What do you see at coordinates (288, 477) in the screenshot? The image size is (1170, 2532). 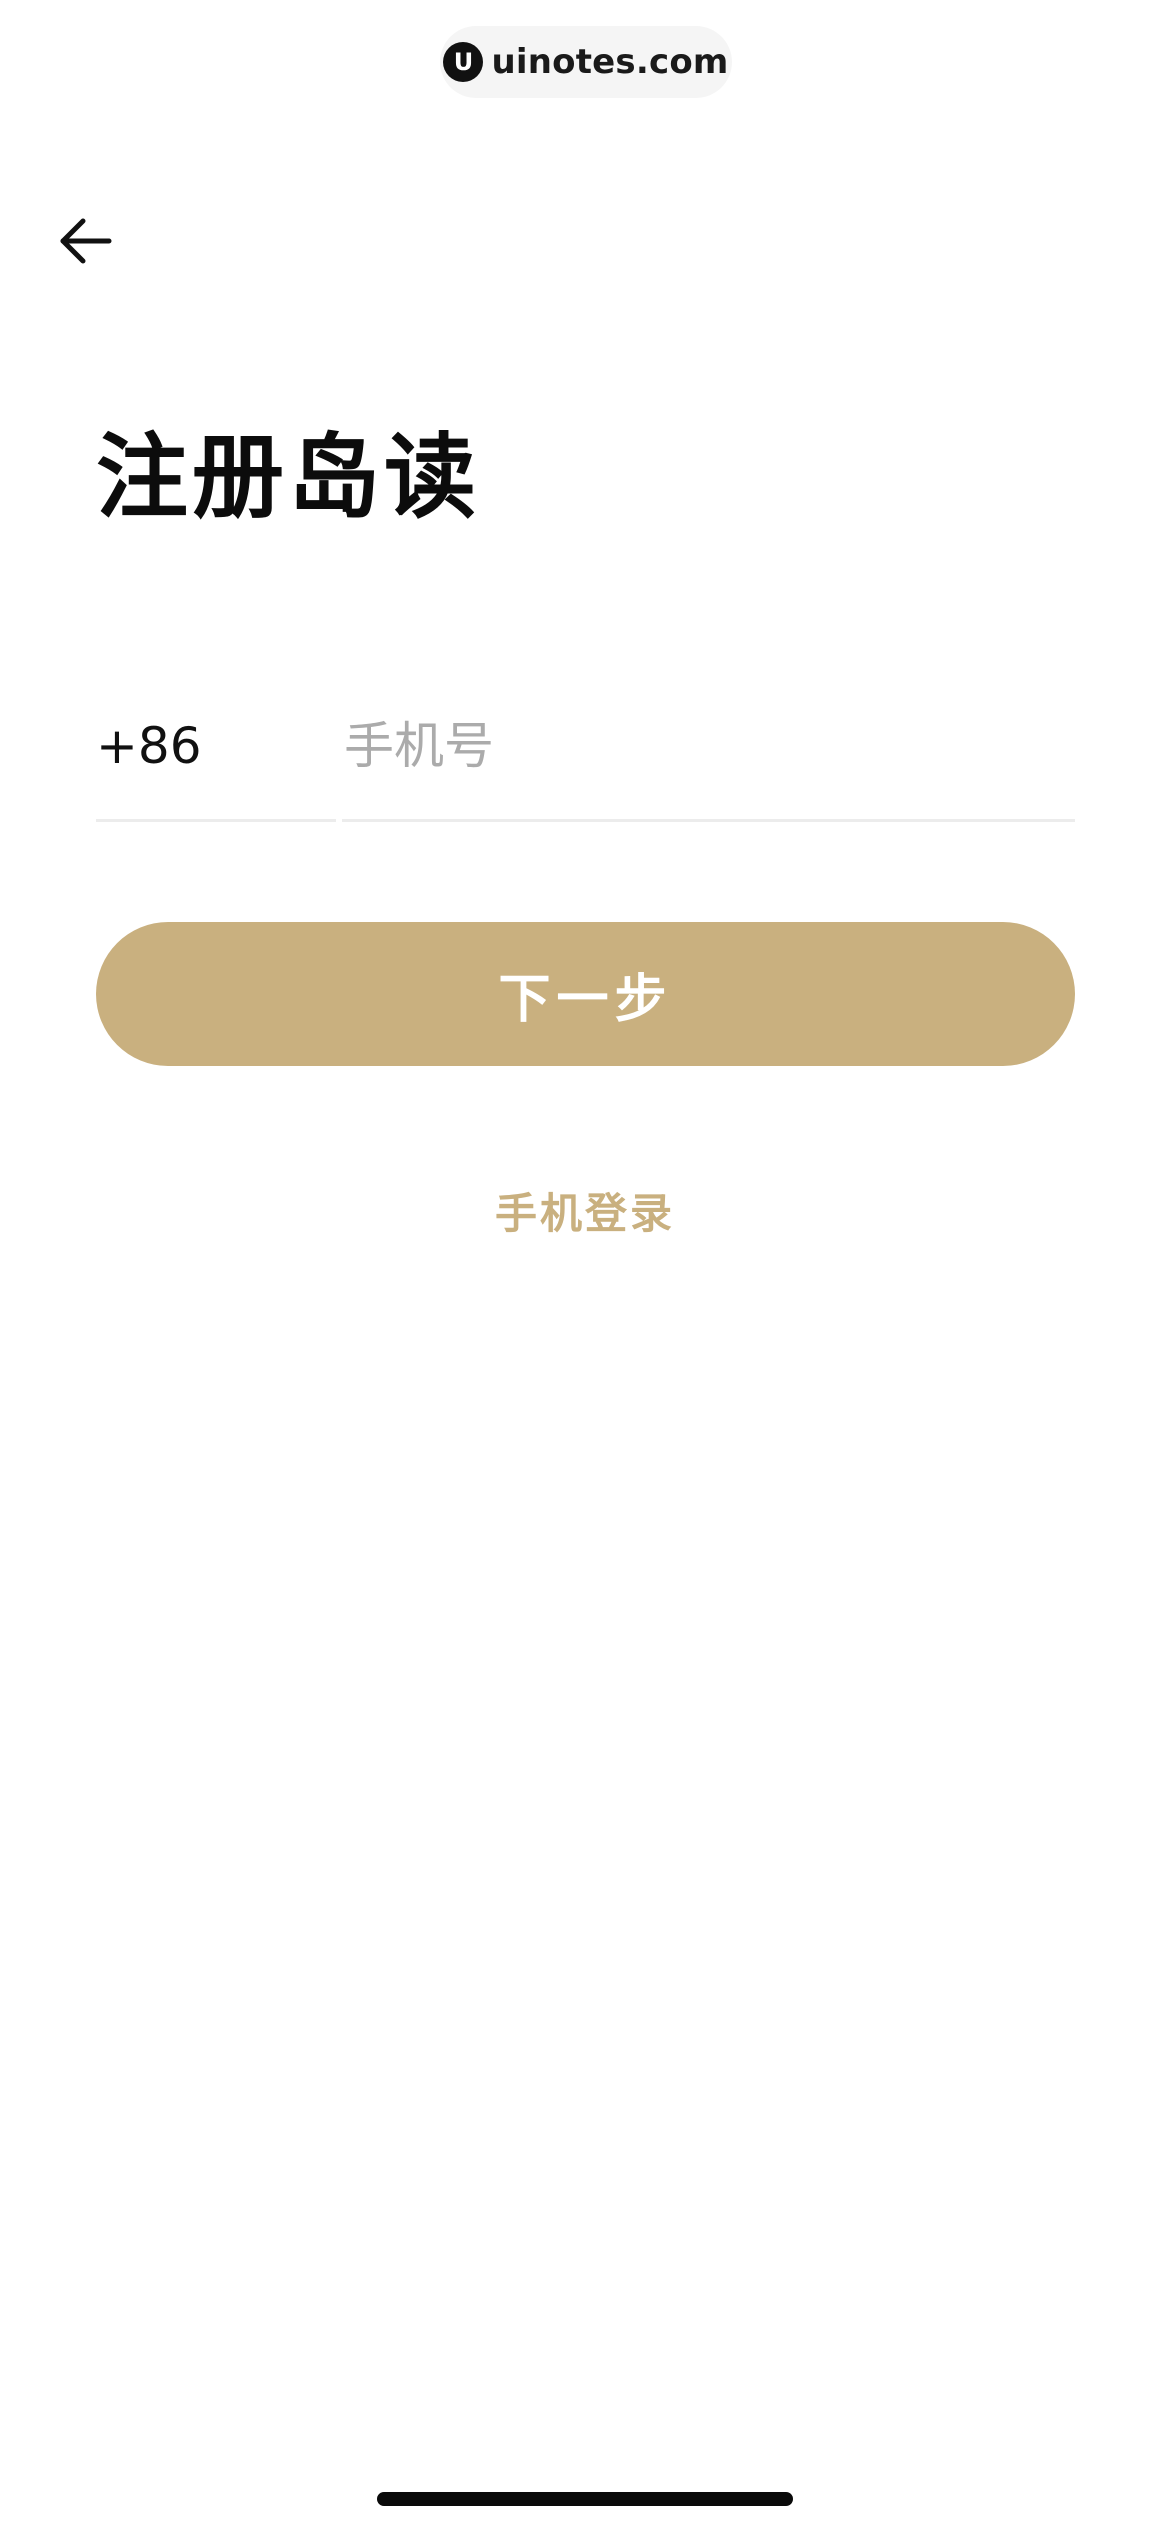 I see `page-title: 注册岛读` at bounding box center [288, 477].